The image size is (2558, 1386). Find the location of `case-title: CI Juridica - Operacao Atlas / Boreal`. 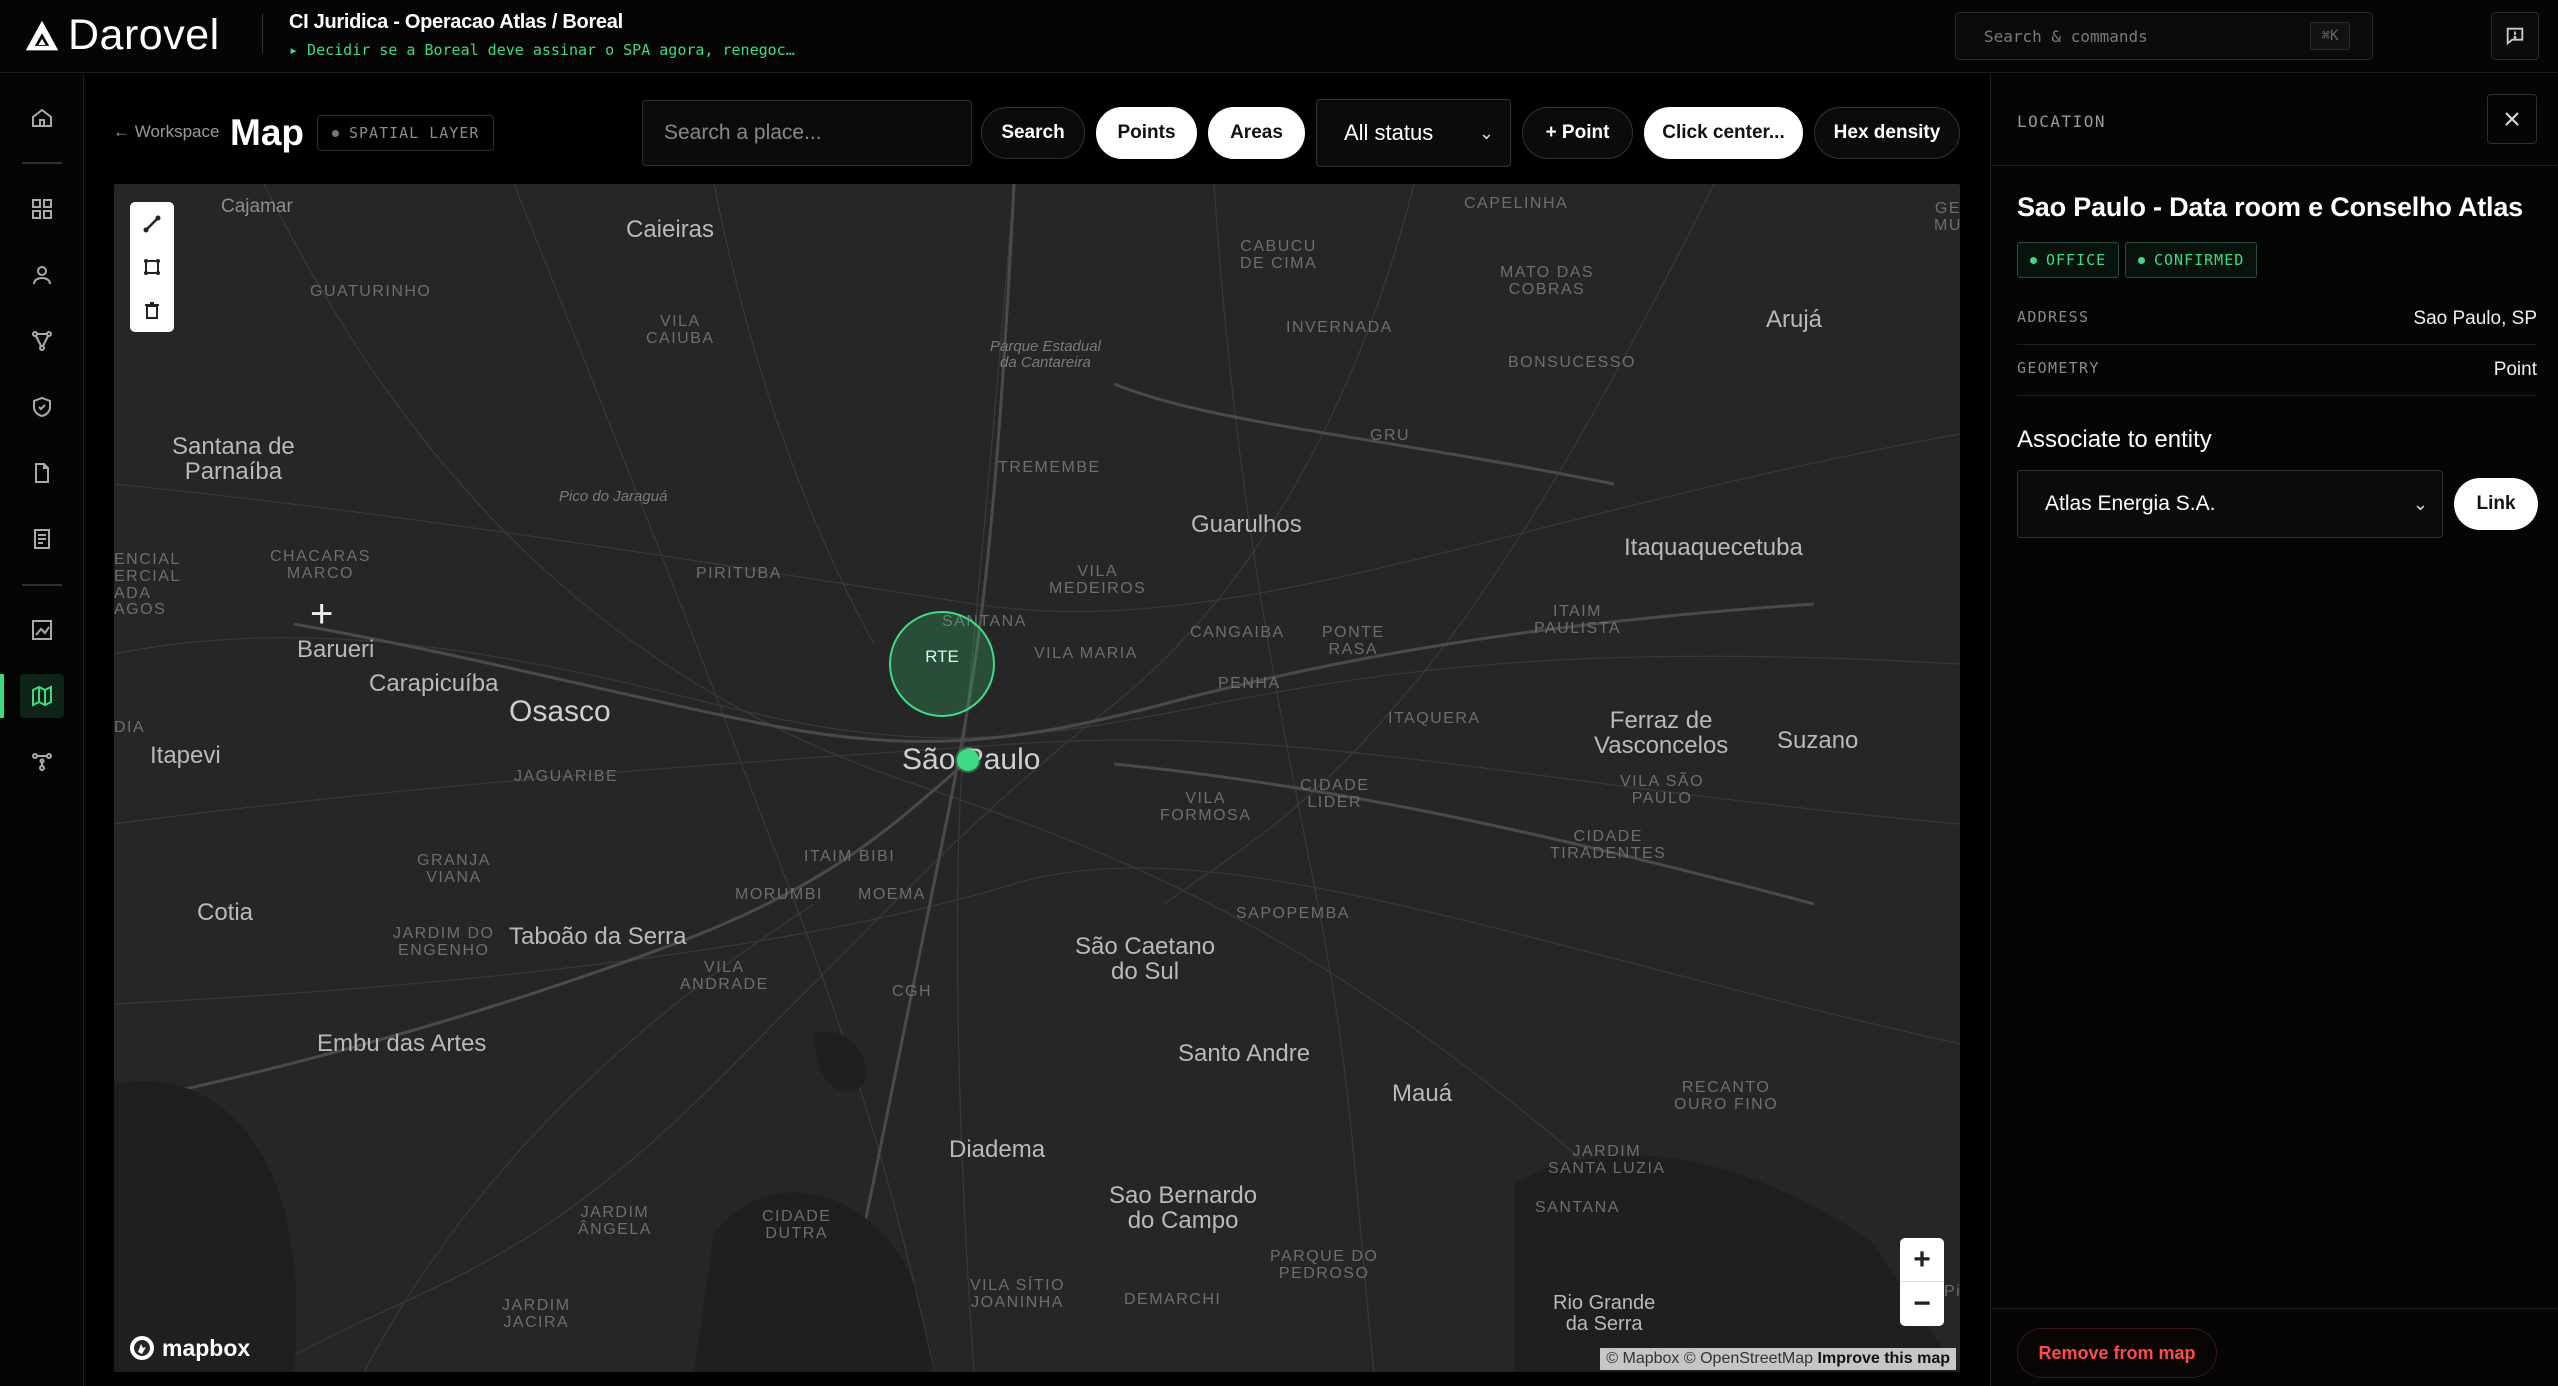

case-title: CI Juridica - Operacao Atlas / Boreal is located at coordinates (456, 22).